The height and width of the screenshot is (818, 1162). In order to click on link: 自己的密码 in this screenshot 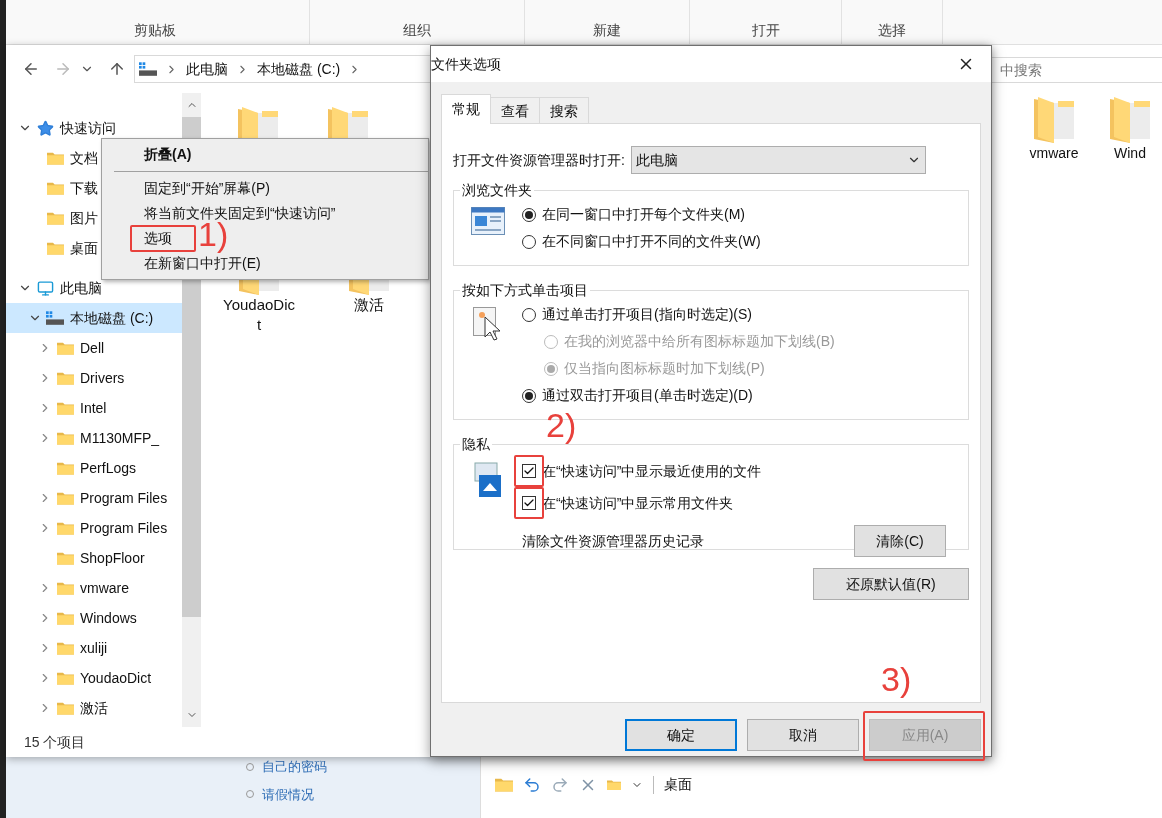, I will do `click(294, 767)`.